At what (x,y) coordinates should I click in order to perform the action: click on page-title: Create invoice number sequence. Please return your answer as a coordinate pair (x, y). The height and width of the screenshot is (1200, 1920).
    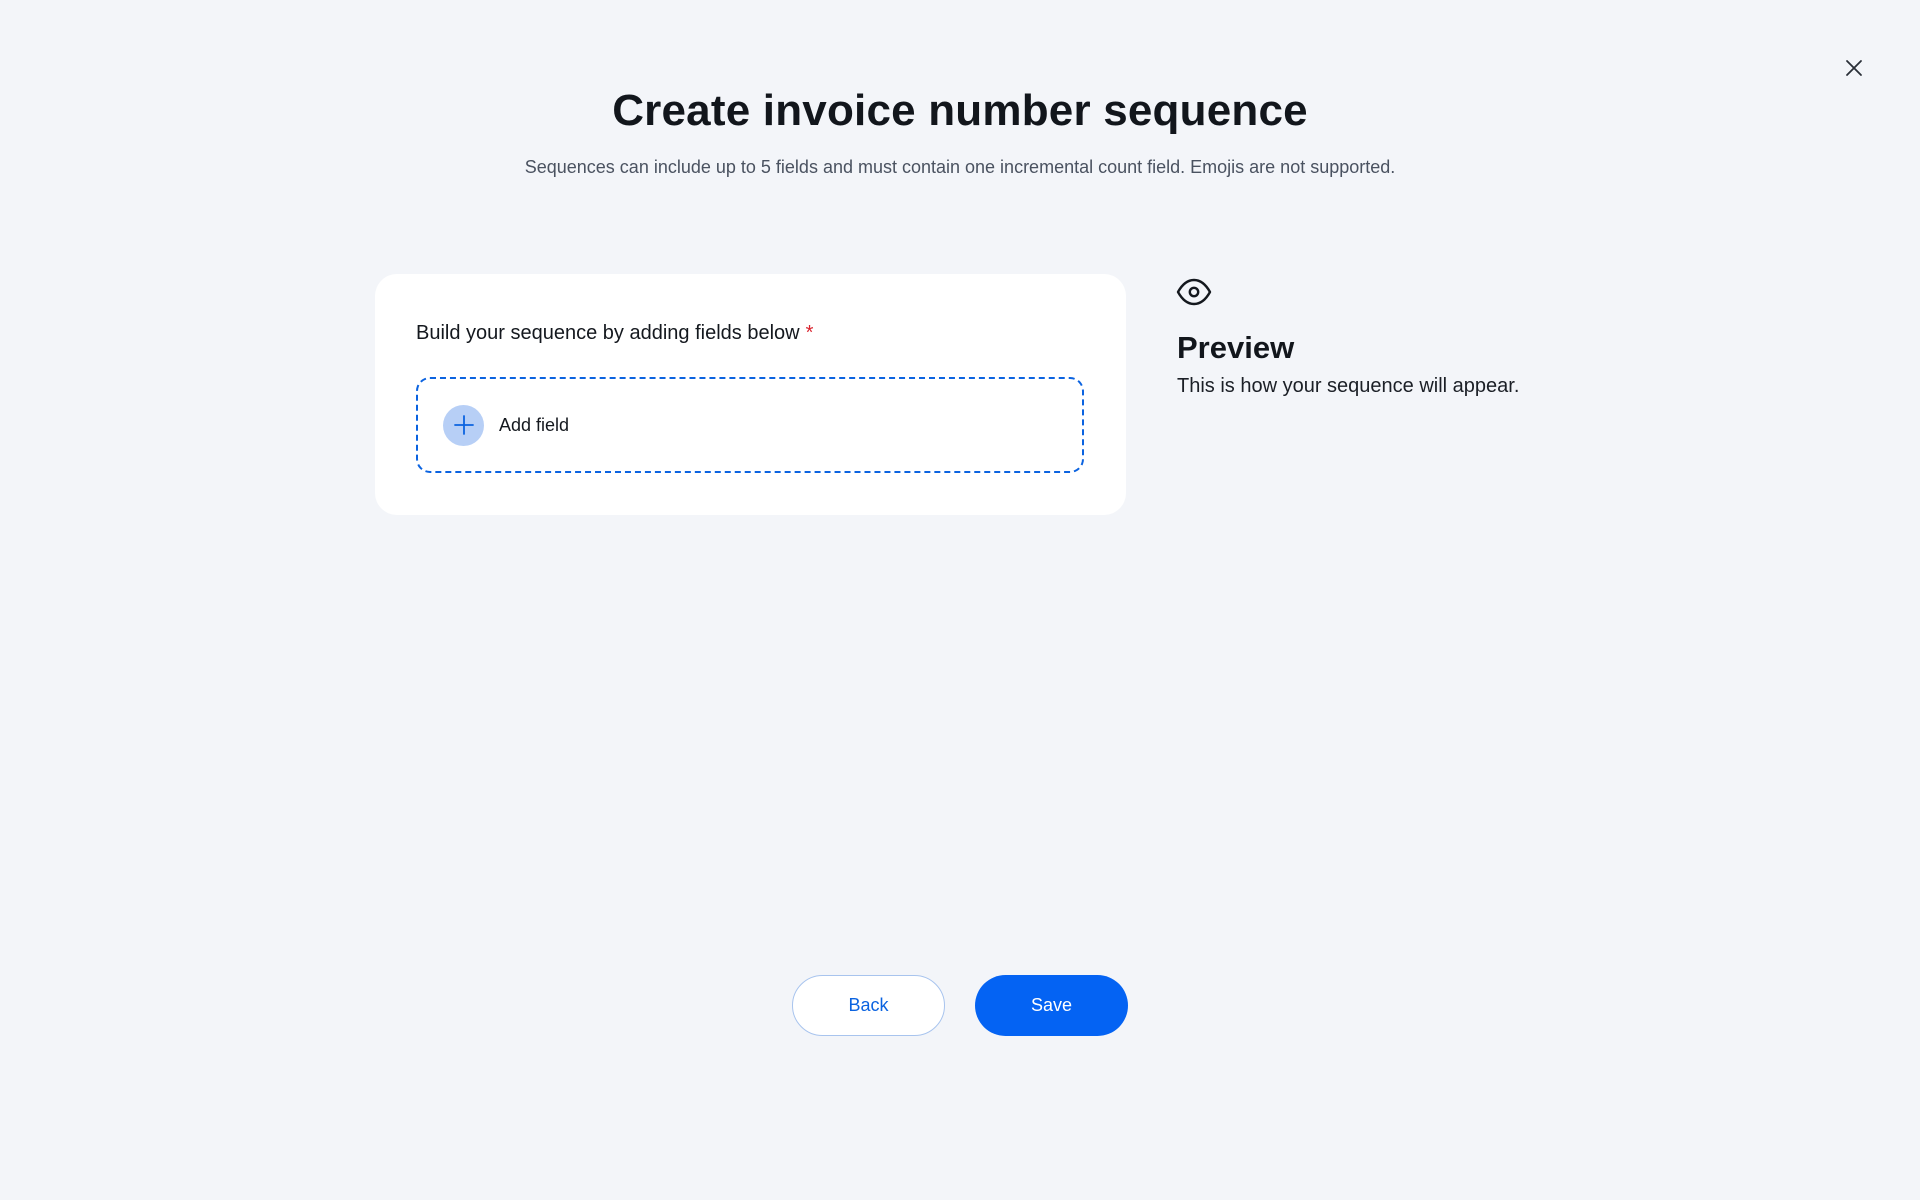
    Looking at the image, I should click on (960, 110).